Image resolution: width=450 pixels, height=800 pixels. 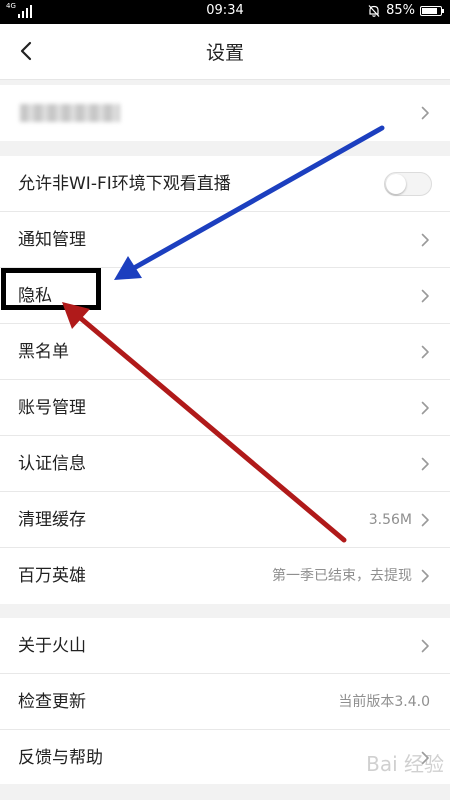 I want to click on account-management-row: 账号管理, so click(x=225, y=408).